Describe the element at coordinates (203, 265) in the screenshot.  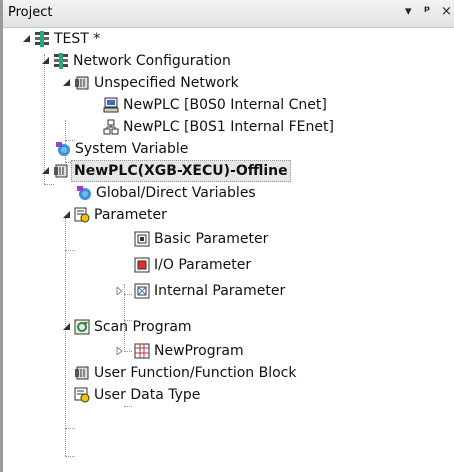
I see `tree-item-label: I/O Parameter` at that location.